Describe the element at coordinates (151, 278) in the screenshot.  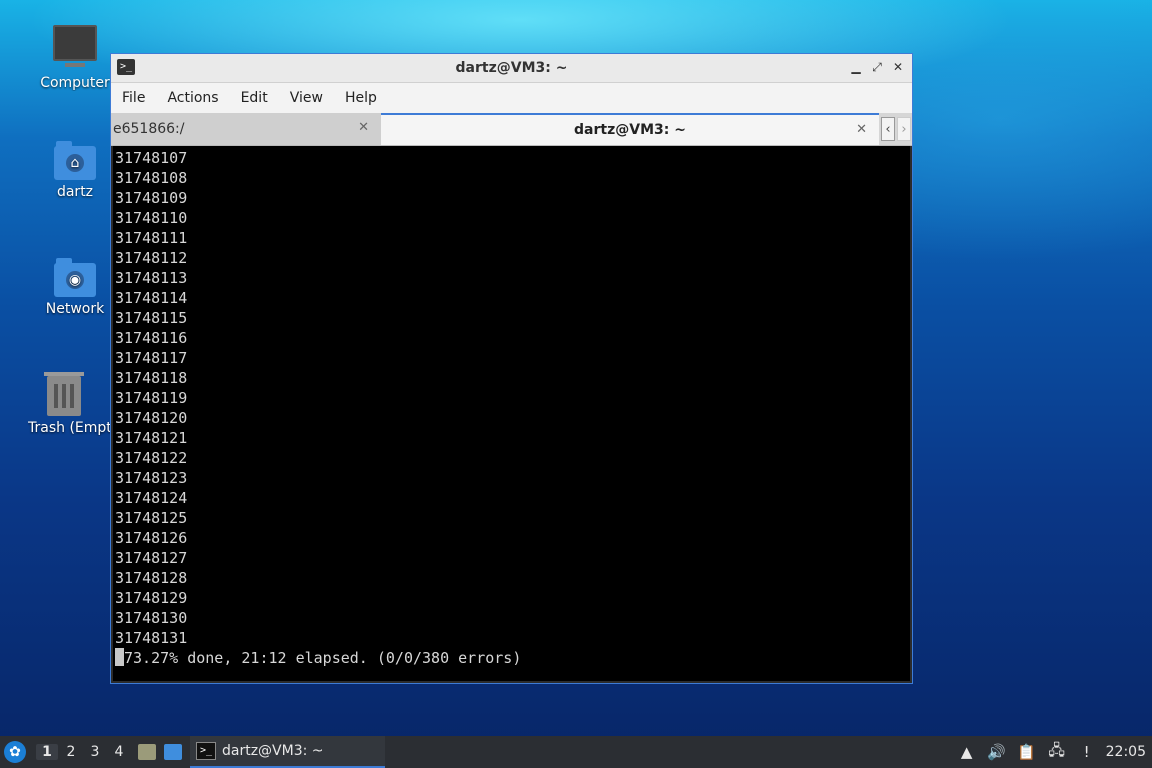
I see `terminal-line: 31748113` at that location.